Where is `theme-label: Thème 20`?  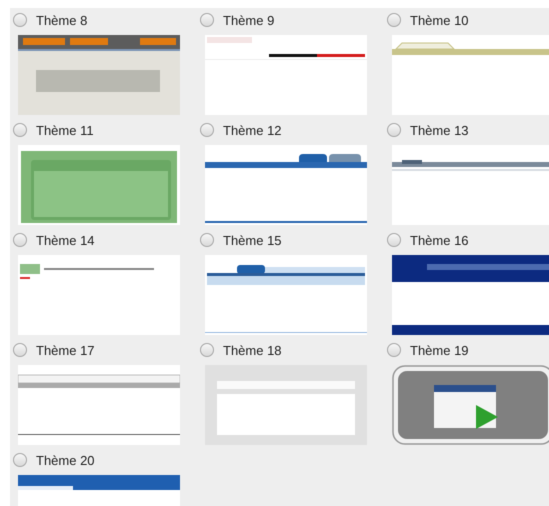
theme-label: Thème 20 is located at coordinates (65, 460).